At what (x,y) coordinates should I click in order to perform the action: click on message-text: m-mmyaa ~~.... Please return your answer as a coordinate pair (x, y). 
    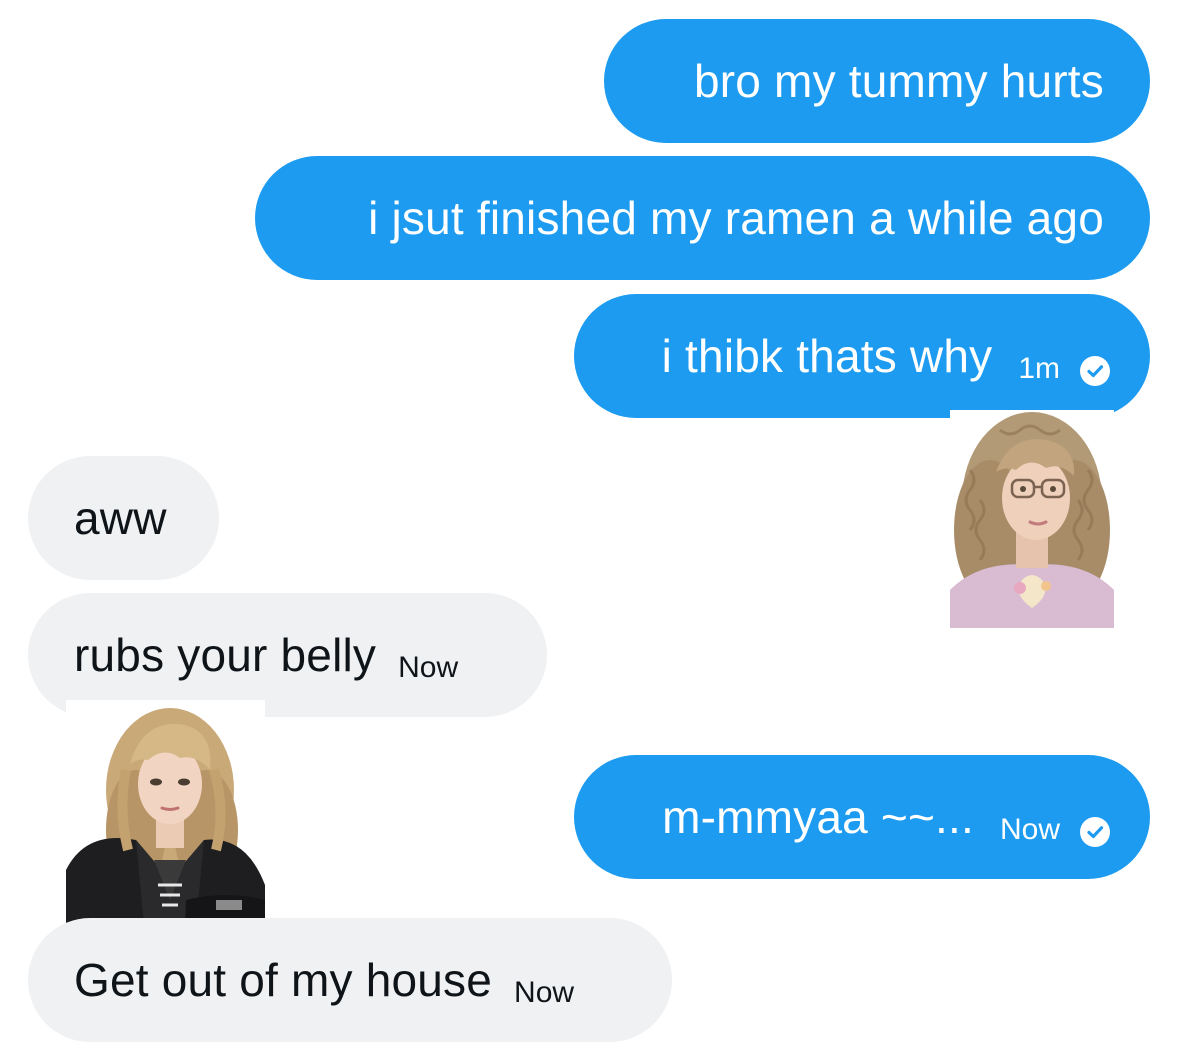
    Looking at the image, I should click on (818, 817).